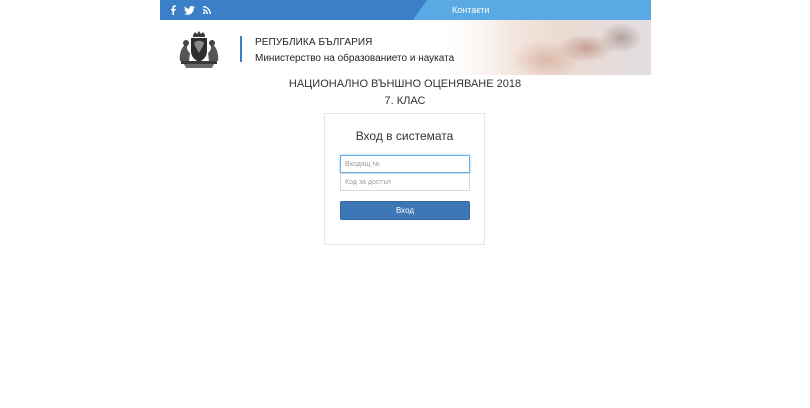  I want to click on incoming-number-input, so click(405, 164).